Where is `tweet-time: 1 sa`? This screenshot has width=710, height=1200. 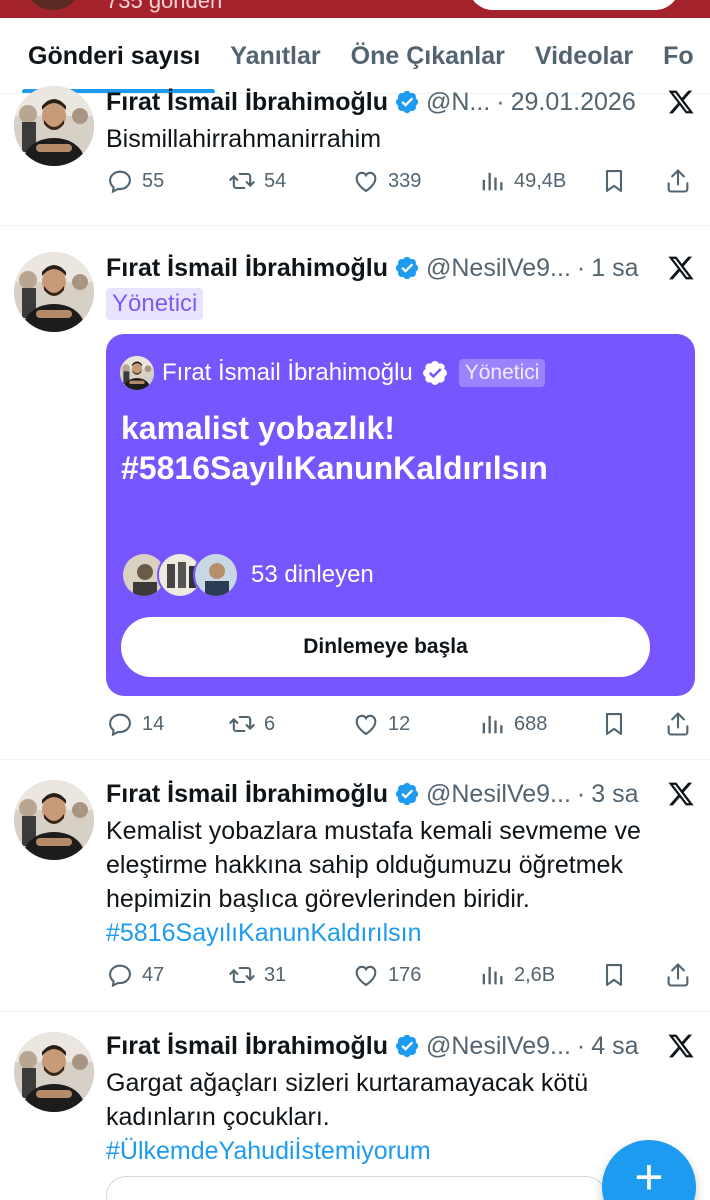
tweet-time: 1 sa is located at coordinates (614, 268).